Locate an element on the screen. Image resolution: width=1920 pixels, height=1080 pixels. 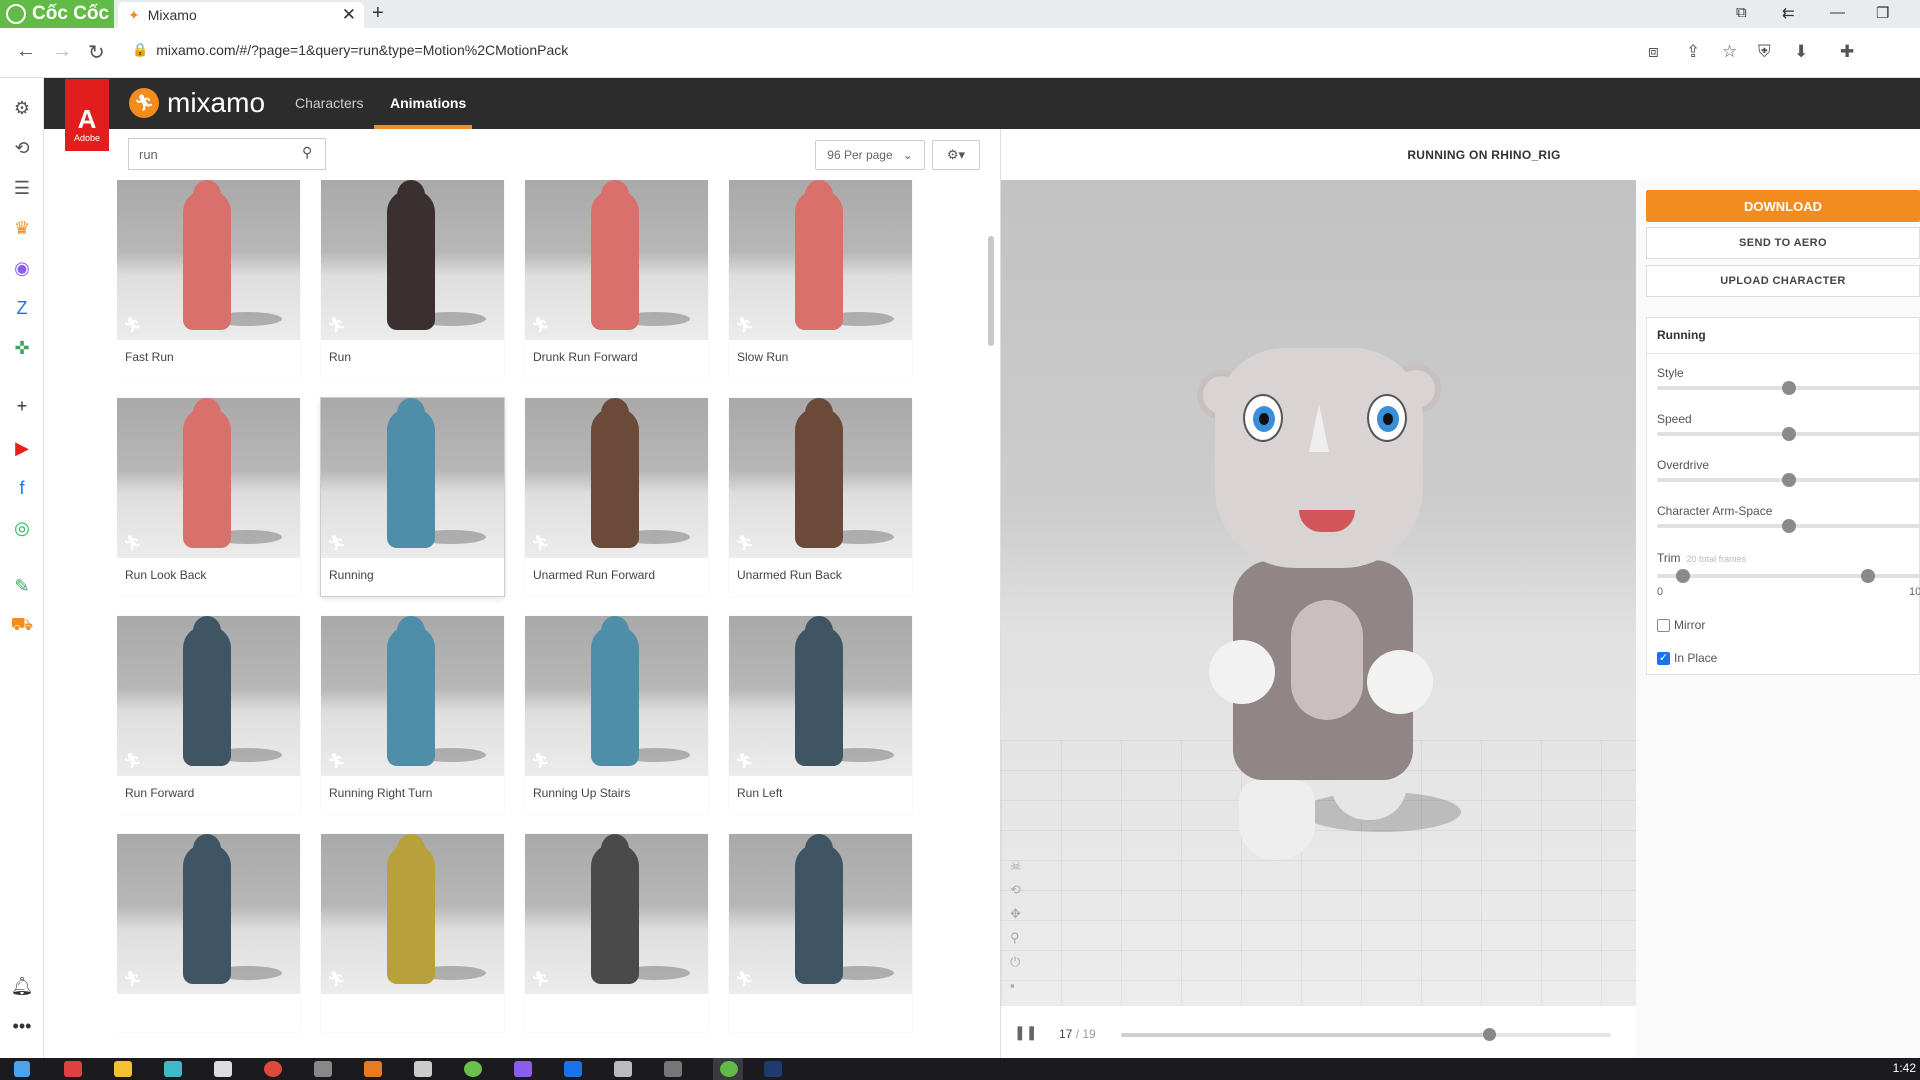
library-scrollbar is located at coordinates (991, 291).